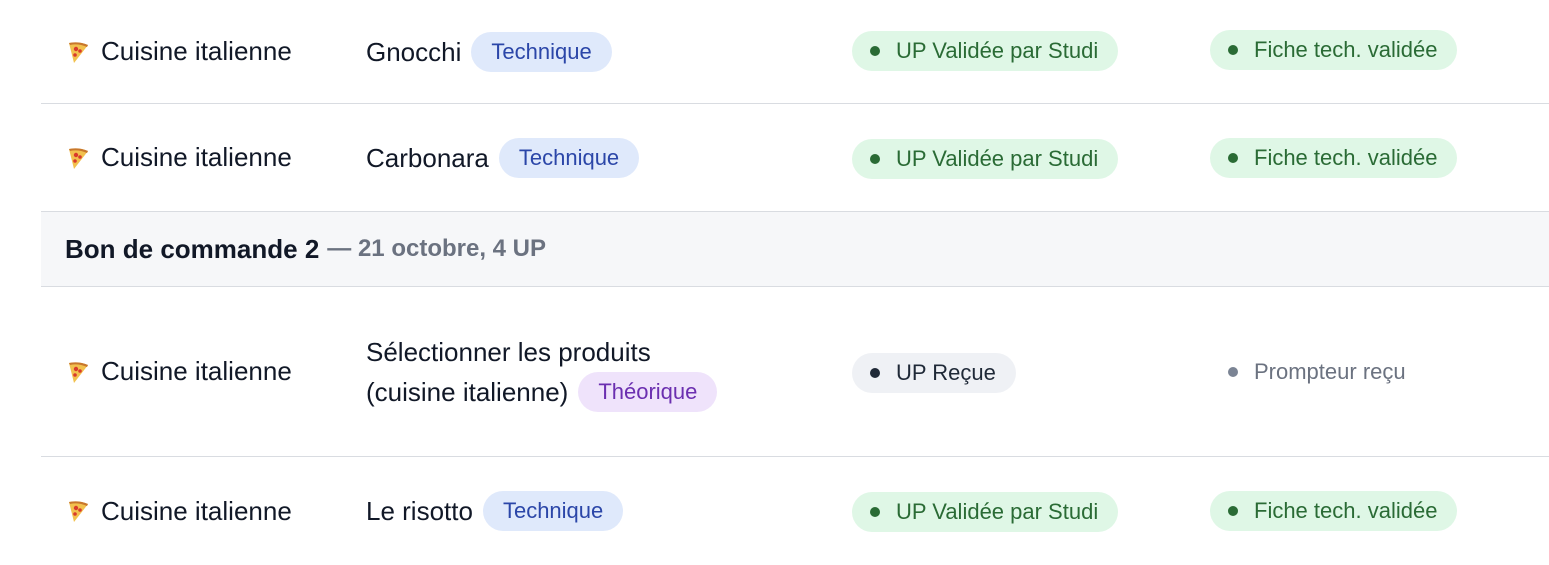  What do you see at coordinates (437, 248) in the screenshot?
I see `group-meta: — 21 octobre, 4 UP` at bounding box center [437, 248].